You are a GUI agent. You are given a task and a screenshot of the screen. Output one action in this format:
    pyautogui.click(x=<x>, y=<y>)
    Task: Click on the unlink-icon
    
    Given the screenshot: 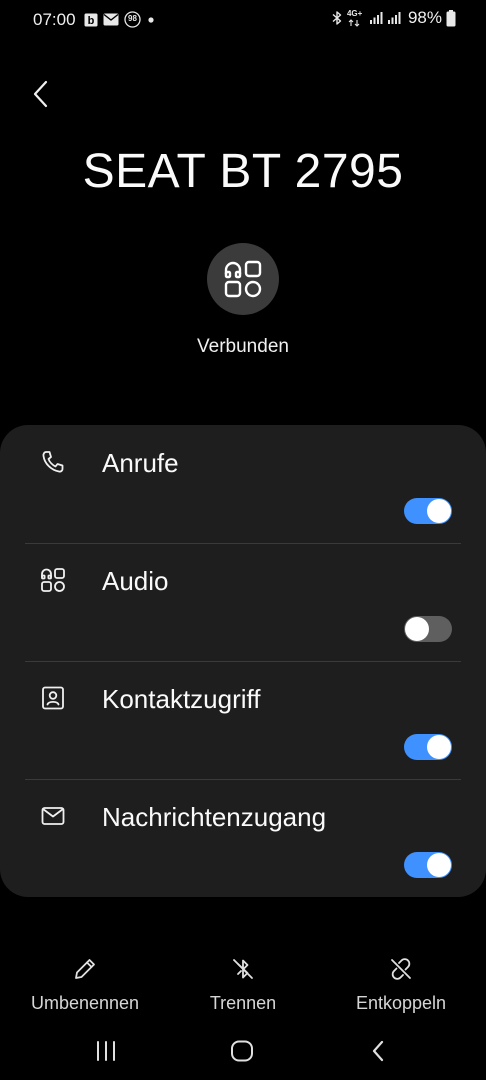 What is the action you would take?
    pyautogui.click(x=401, y=969)
    